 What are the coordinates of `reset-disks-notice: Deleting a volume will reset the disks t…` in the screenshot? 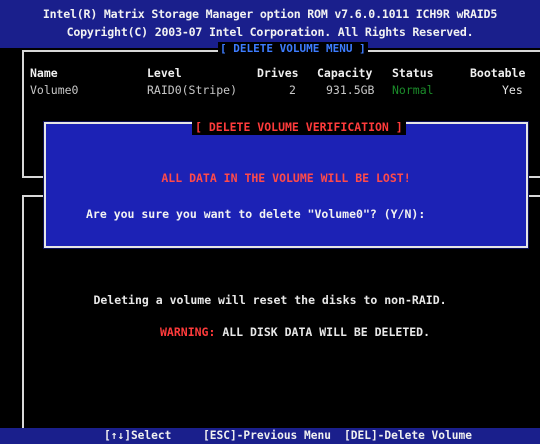 It's located at (270, 300).